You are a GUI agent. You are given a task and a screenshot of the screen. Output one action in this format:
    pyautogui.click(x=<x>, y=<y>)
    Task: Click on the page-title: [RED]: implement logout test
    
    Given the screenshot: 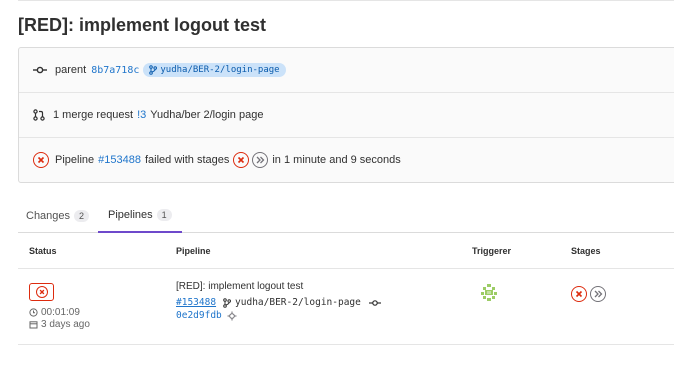 What is the action you would take?
    pyautogui.click(x=142, y=25)
    